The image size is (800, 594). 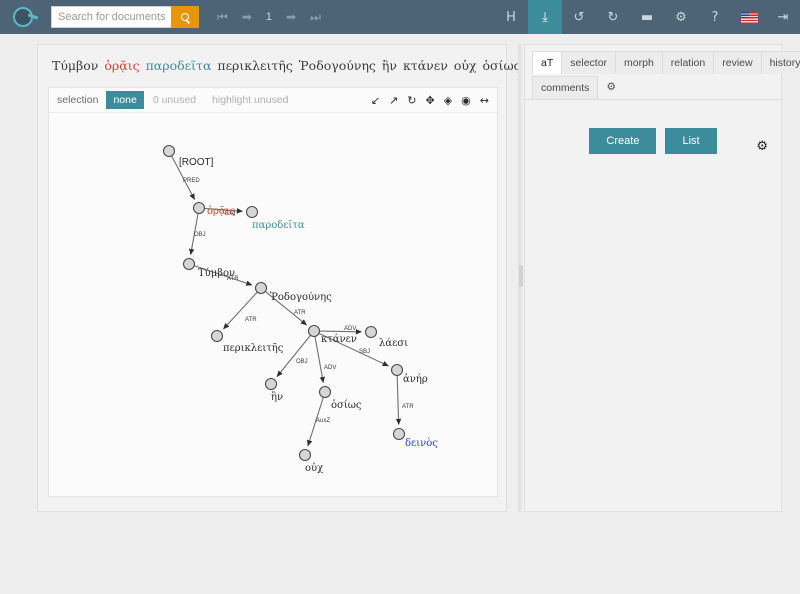 I want to click on tree-node-label: δεινὸς, so click(x=421, y=443).